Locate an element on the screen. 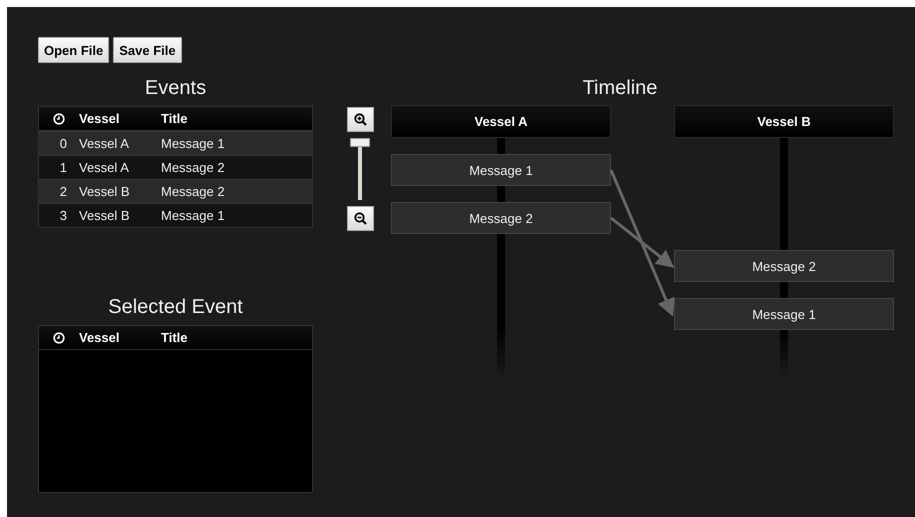 The width and height of the screenshot is (915, 517). event-row: 1 Vessel A Message 2 is located at coordinates (175, 167).